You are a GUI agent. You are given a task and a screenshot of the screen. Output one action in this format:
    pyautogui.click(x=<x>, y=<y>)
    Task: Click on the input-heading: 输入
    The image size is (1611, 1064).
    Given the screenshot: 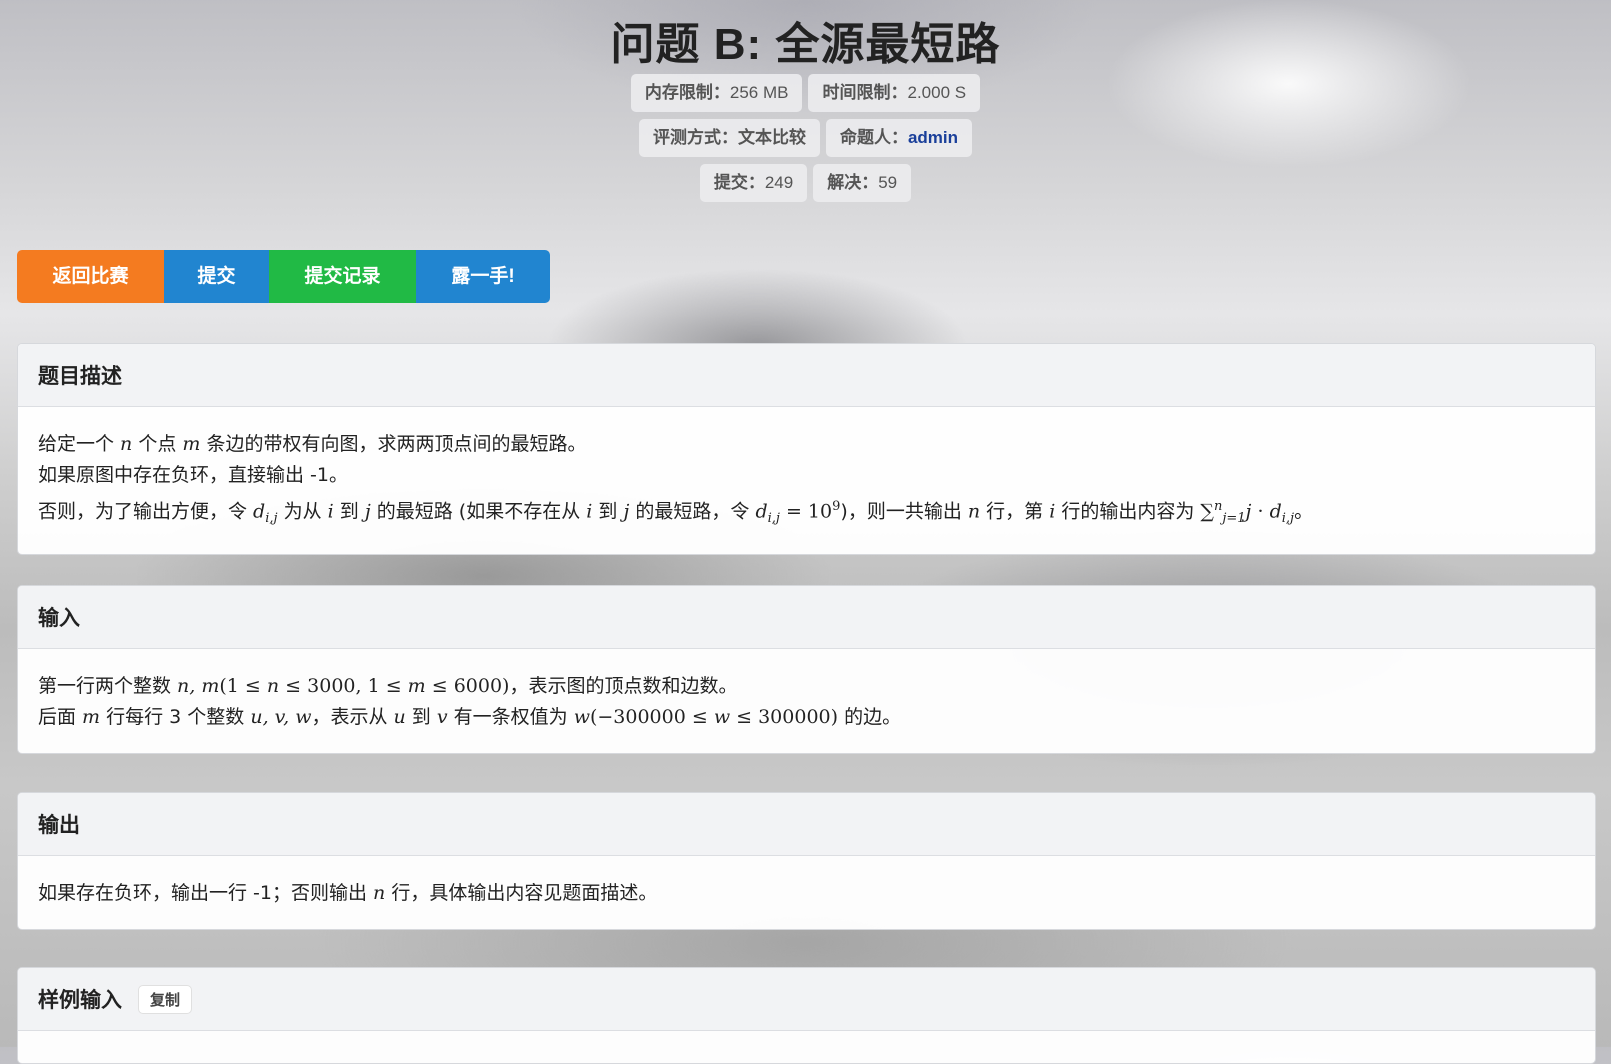 What is the action you would take?
    pyautogui.click(x=59, y=618)
    